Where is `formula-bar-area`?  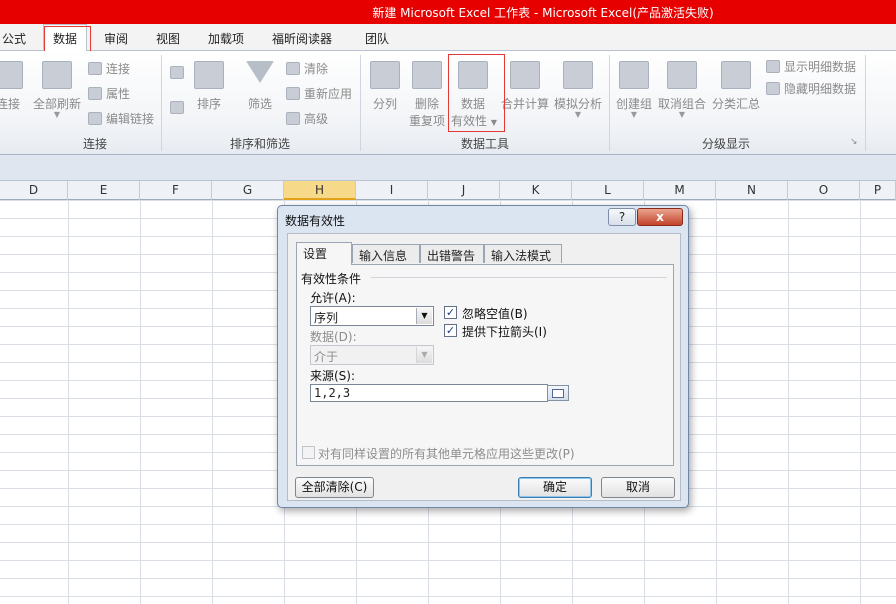
formula-bar-area is located at coordinates (448, 168).